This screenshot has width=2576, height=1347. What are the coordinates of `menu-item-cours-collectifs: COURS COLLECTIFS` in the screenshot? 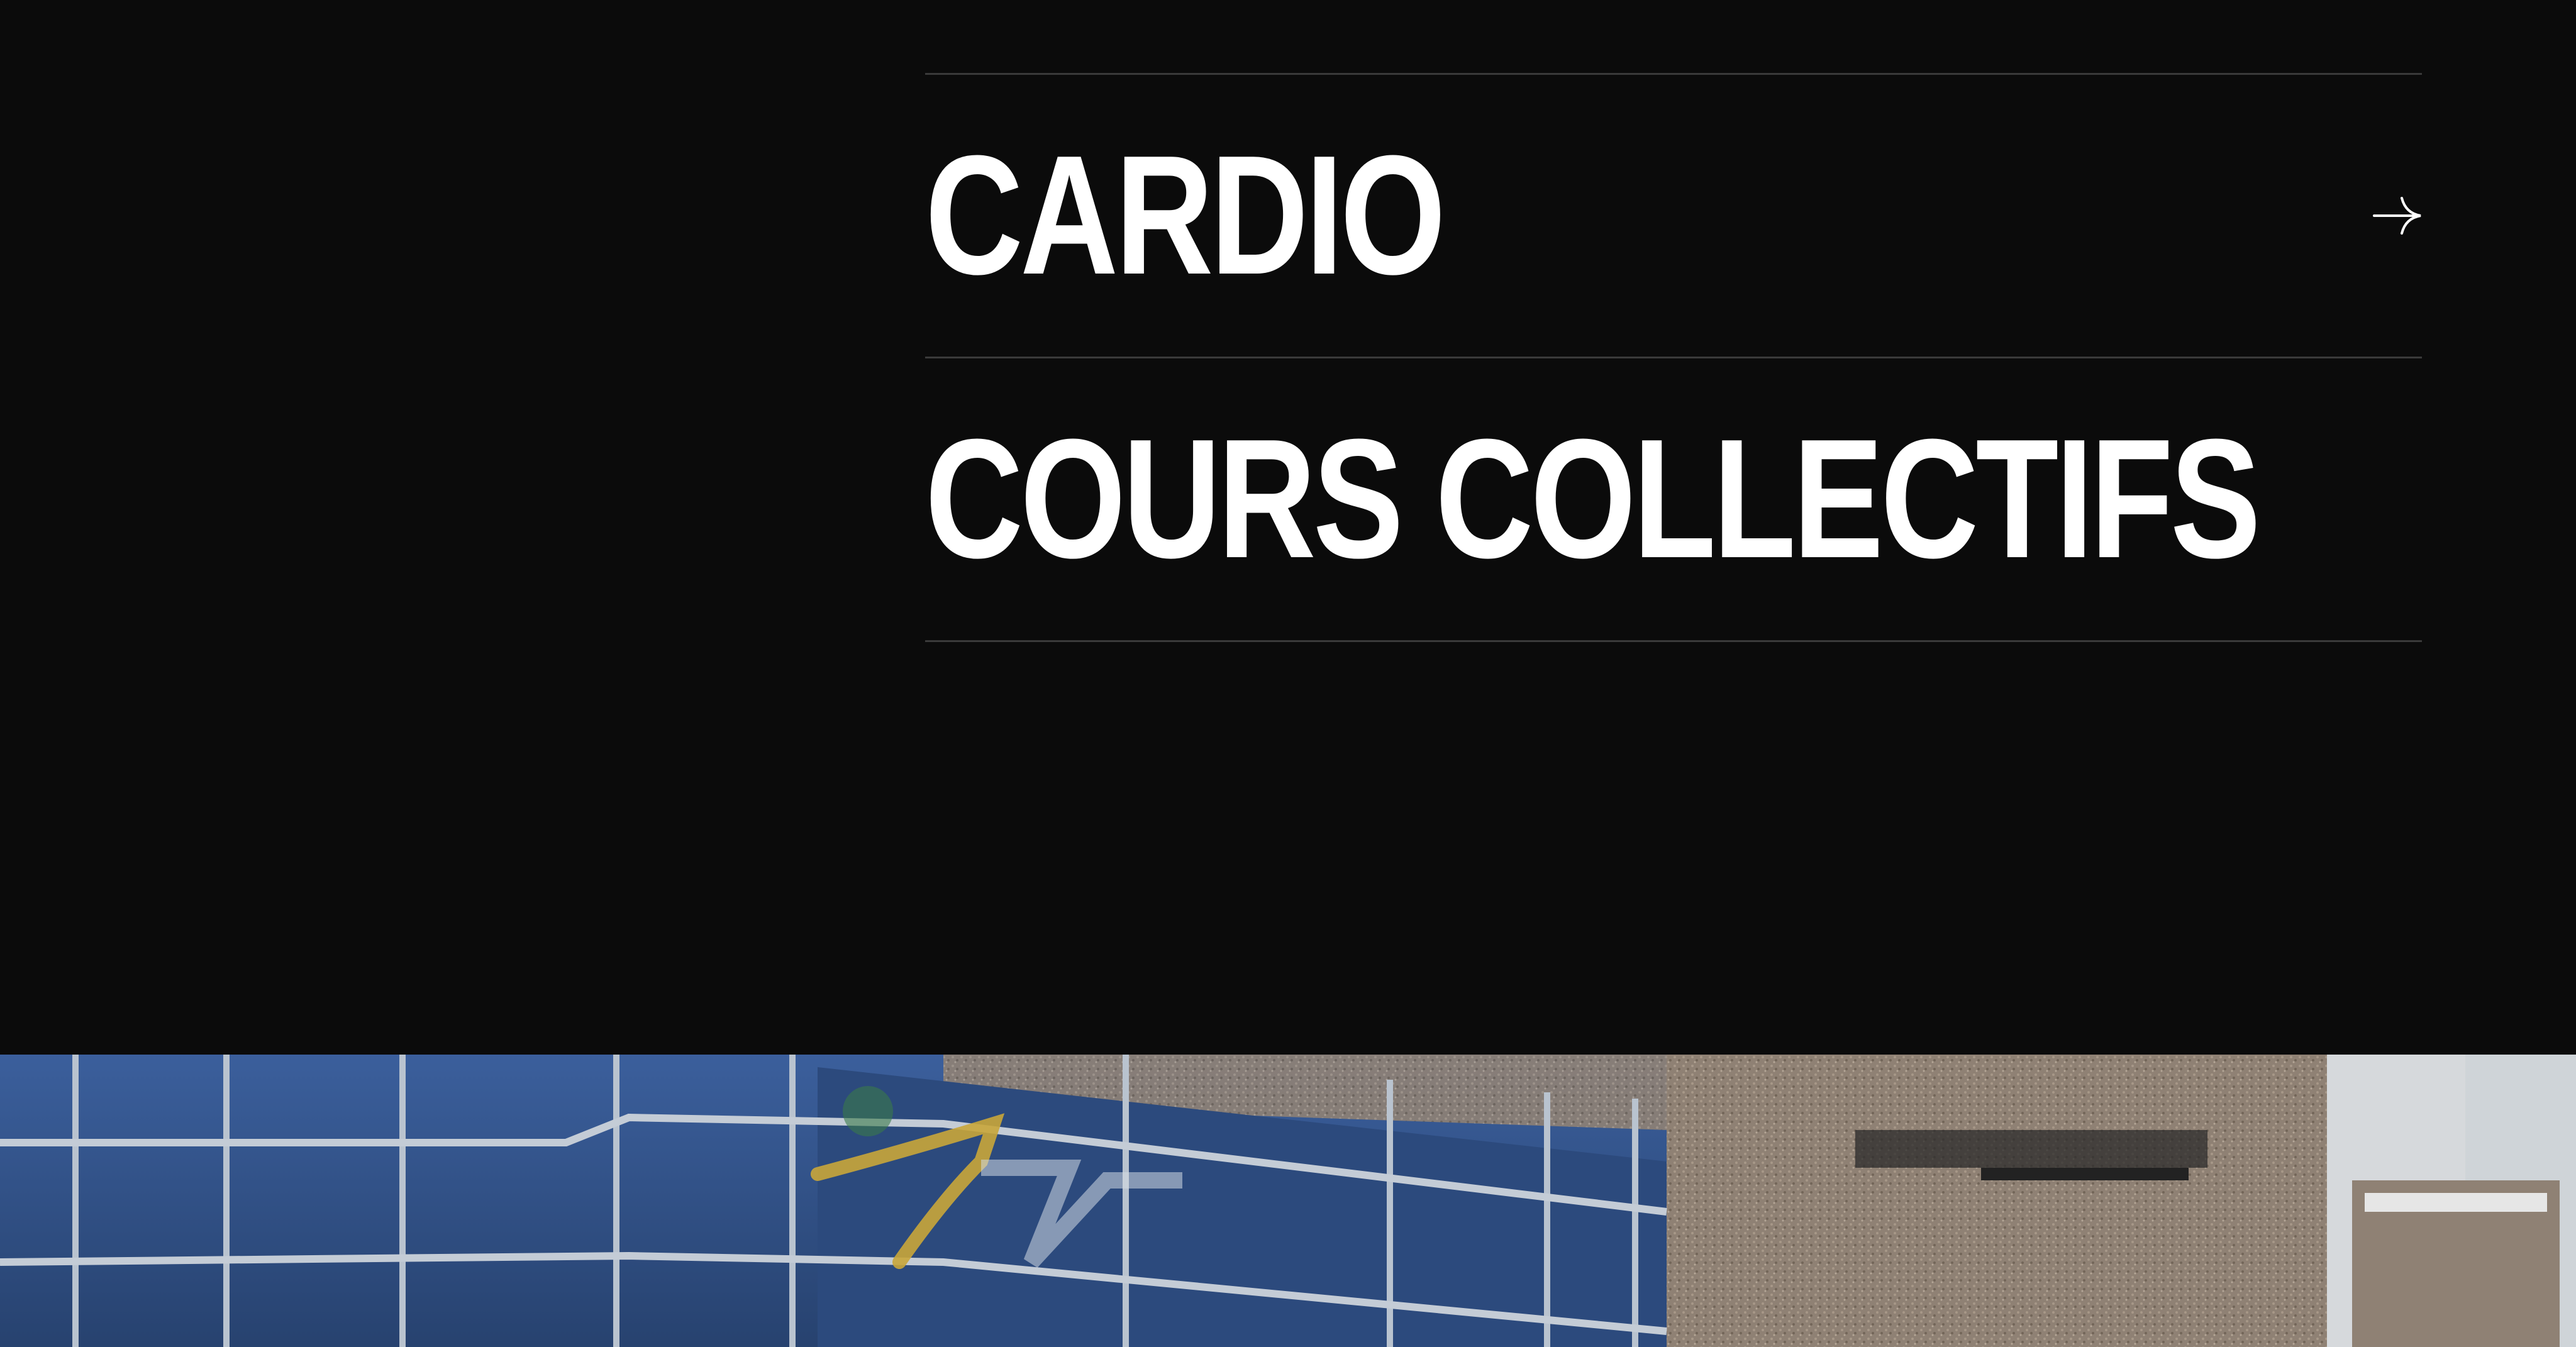 It's located at (1673, 499).